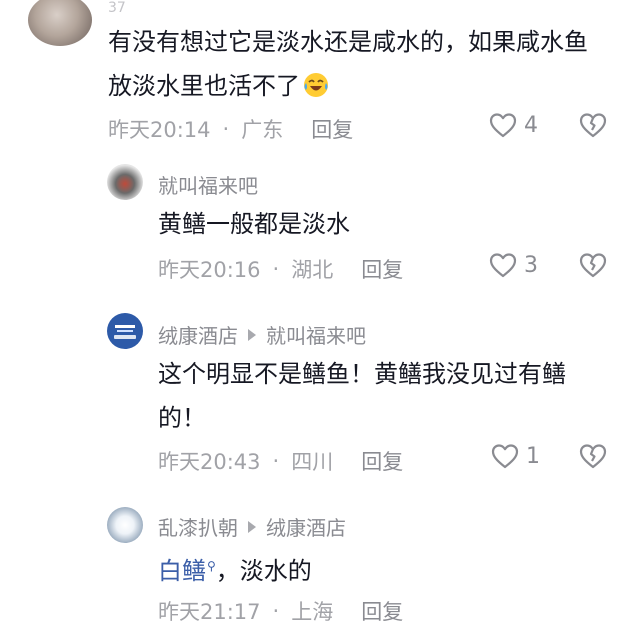 Image resolution: width=640 pixels, height=643 pixels. Describe the element at coordinates (187, 571) in the screenshot. I see `search-link: 白鳝⚲` at that location.